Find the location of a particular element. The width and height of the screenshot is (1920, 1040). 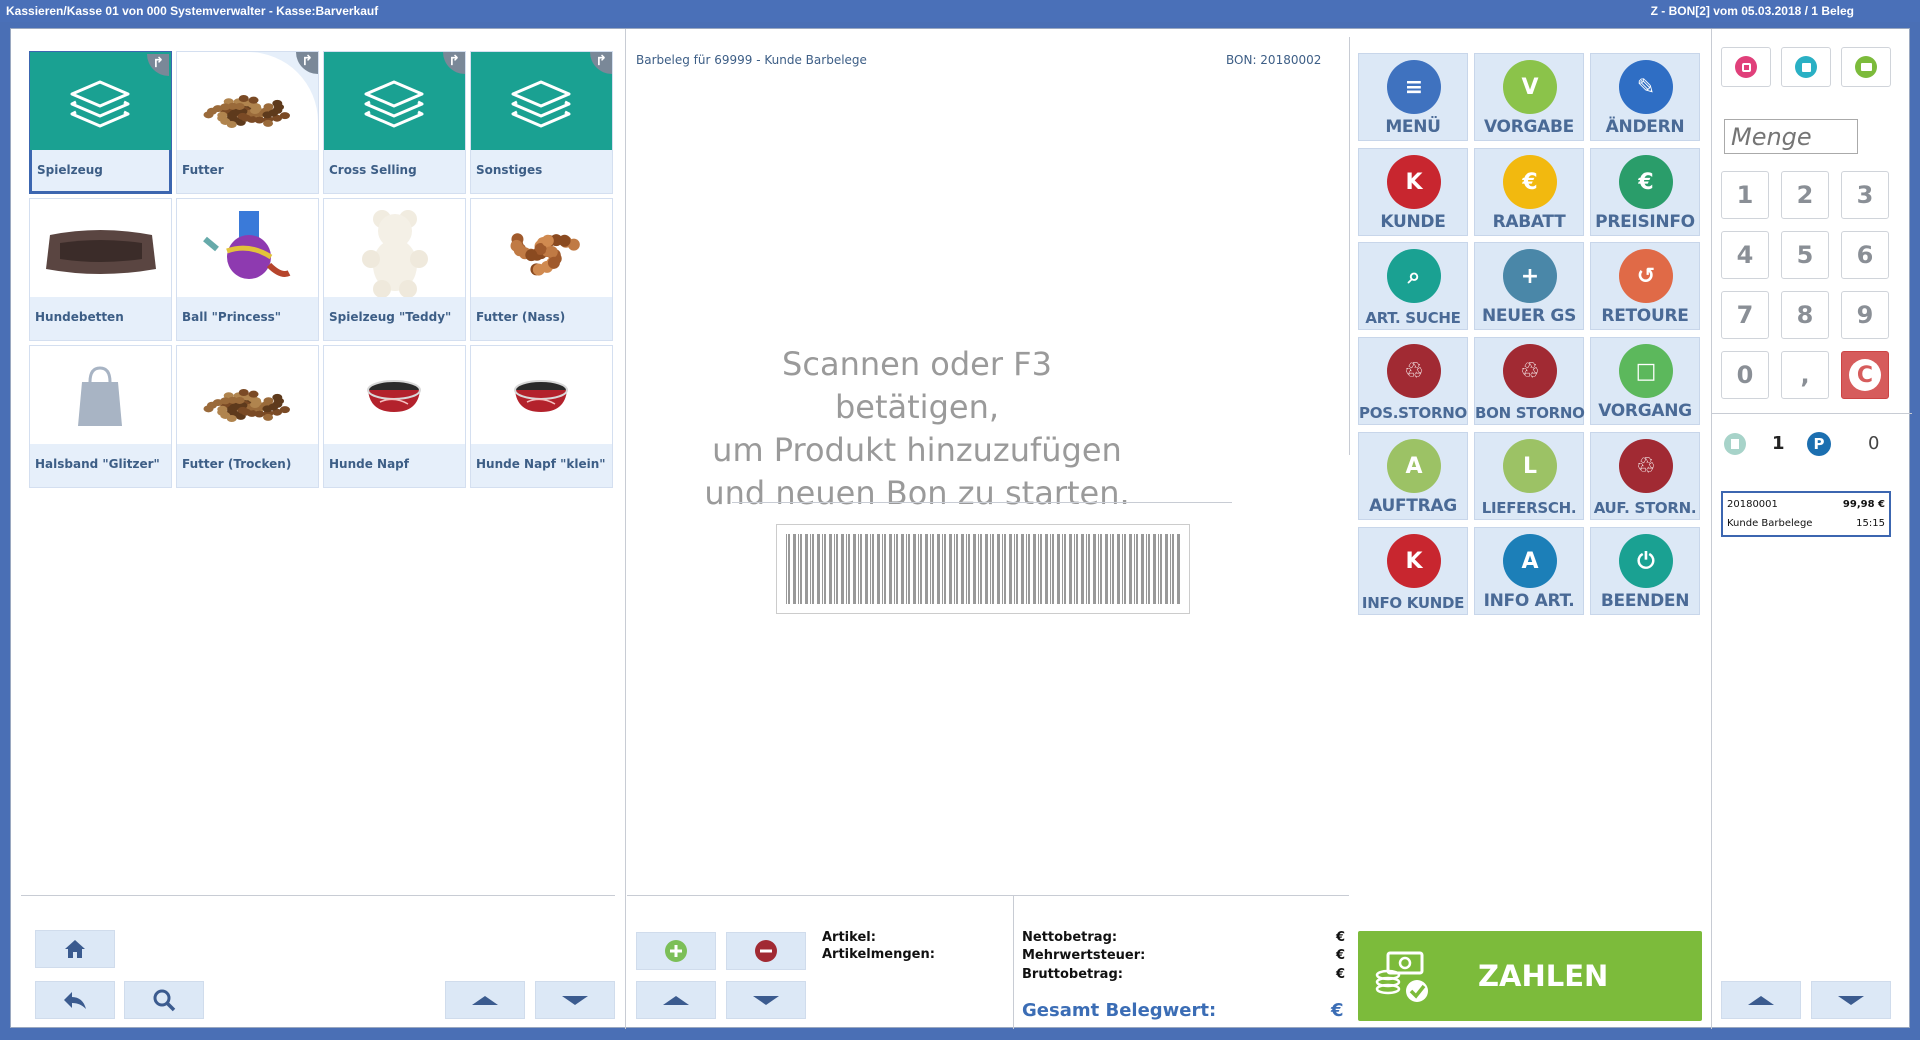

parked-up-button is located at coordinates (1761, 1000).